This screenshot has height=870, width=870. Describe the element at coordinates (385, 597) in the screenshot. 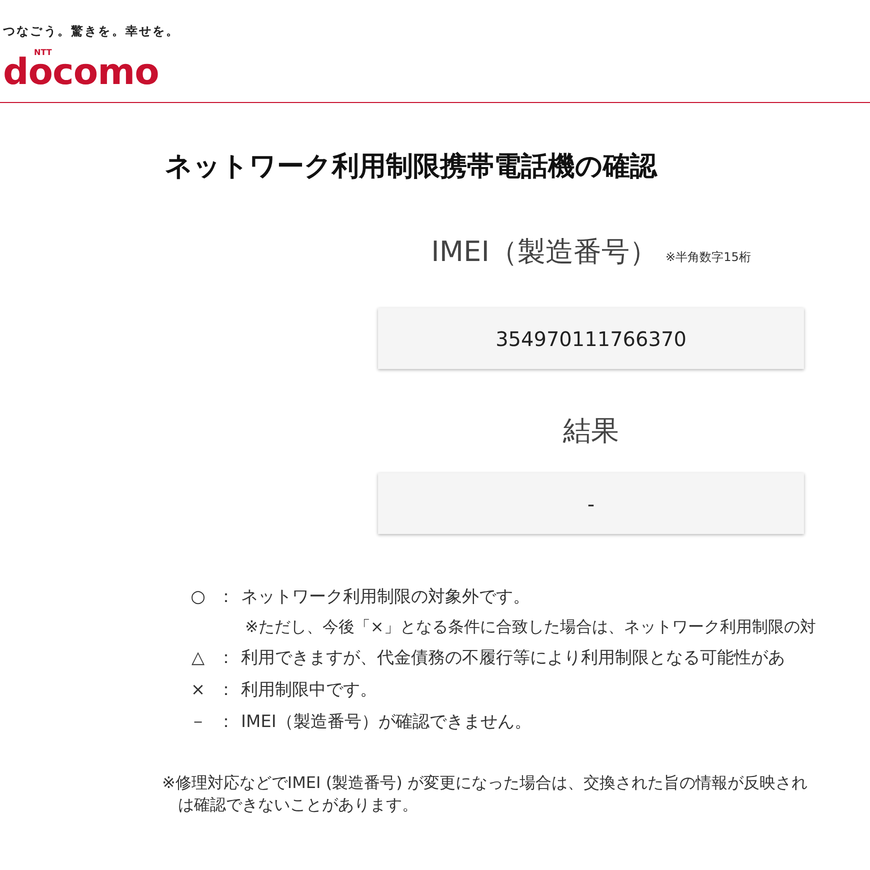

I see `legend-text: ネットワーク利用制限の対象外です。` at that location.